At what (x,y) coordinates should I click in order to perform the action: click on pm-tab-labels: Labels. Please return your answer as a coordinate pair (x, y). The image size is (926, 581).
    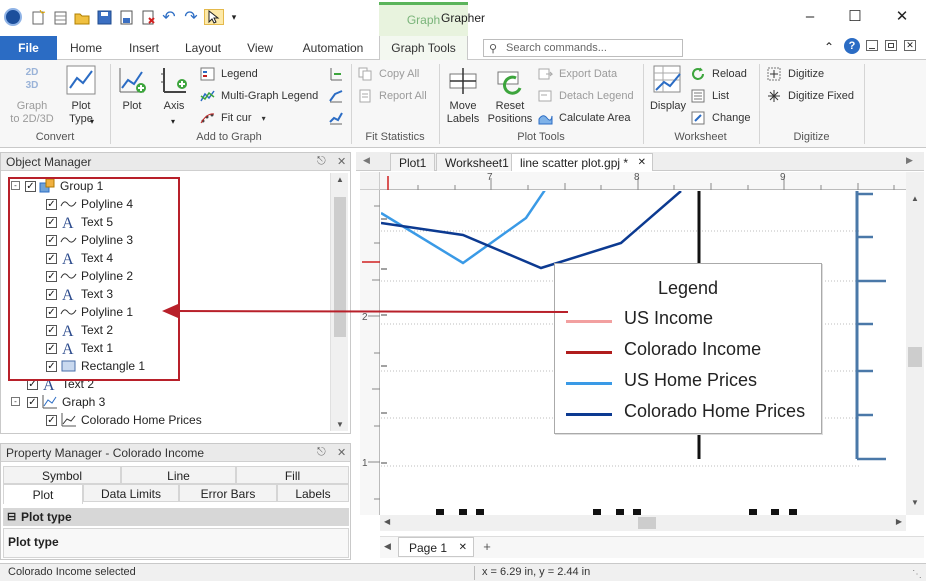
    Looking at the image, I should click on (313, 493).